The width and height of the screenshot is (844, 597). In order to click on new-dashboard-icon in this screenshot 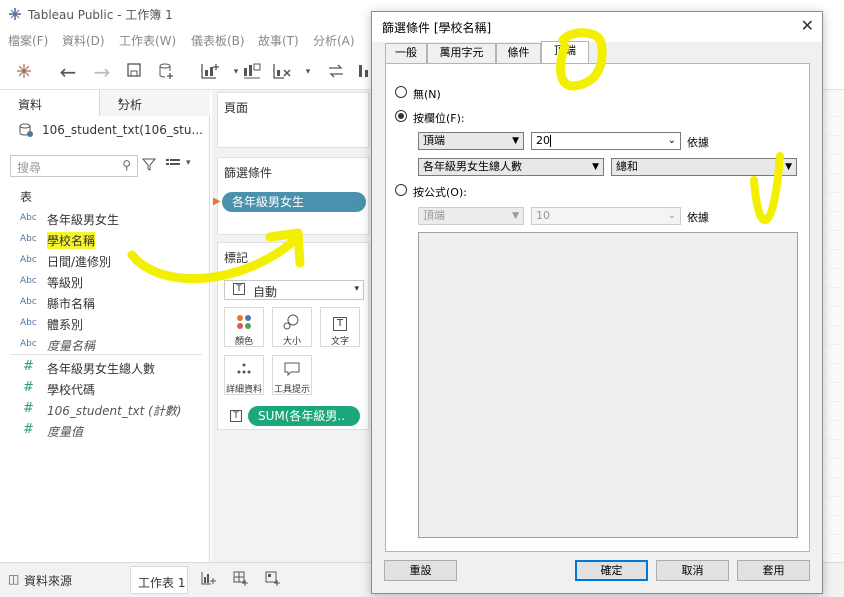, I will do `click(240, 579)`.